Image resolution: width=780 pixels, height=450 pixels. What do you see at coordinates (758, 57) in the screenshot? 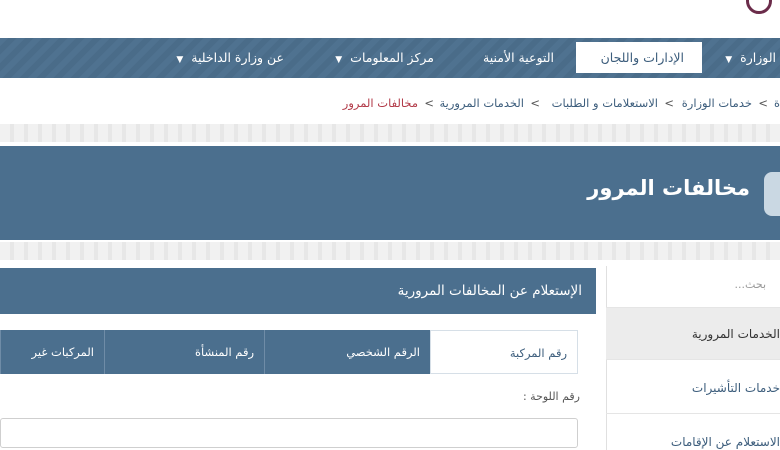
I see `nav-ministry-label: الوزارة` at bounding box center [758, 57].